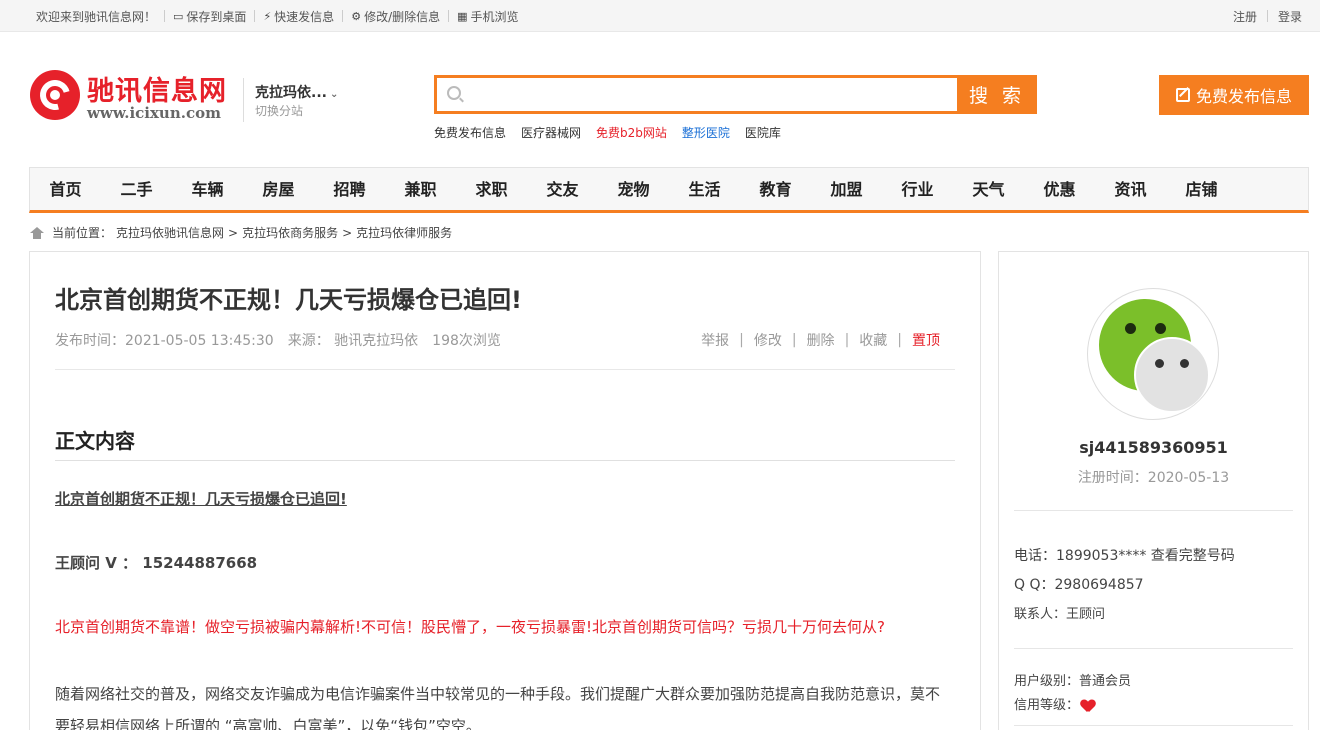  What do you see at coordinates (304, 16) in the screenshot?
I see `quick-post-label: 快速发信息` at bounding box center [304, 16].